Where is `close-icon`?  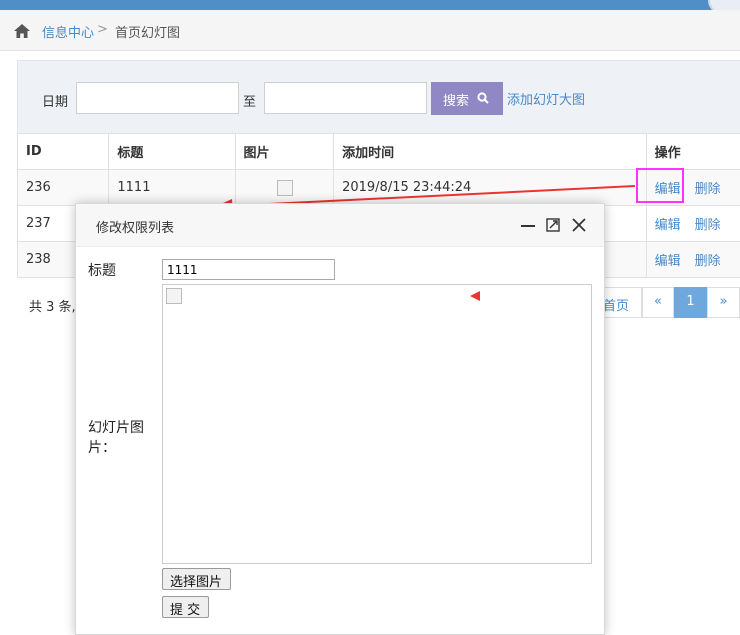
close-icon is located at coordinates (579, 225).